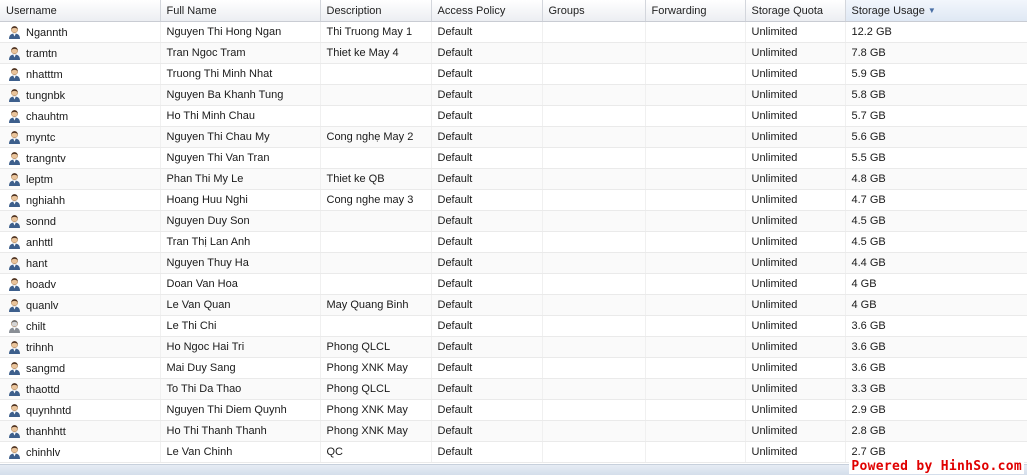  I want to click on username-cell: hoadv, so click(80, 284).